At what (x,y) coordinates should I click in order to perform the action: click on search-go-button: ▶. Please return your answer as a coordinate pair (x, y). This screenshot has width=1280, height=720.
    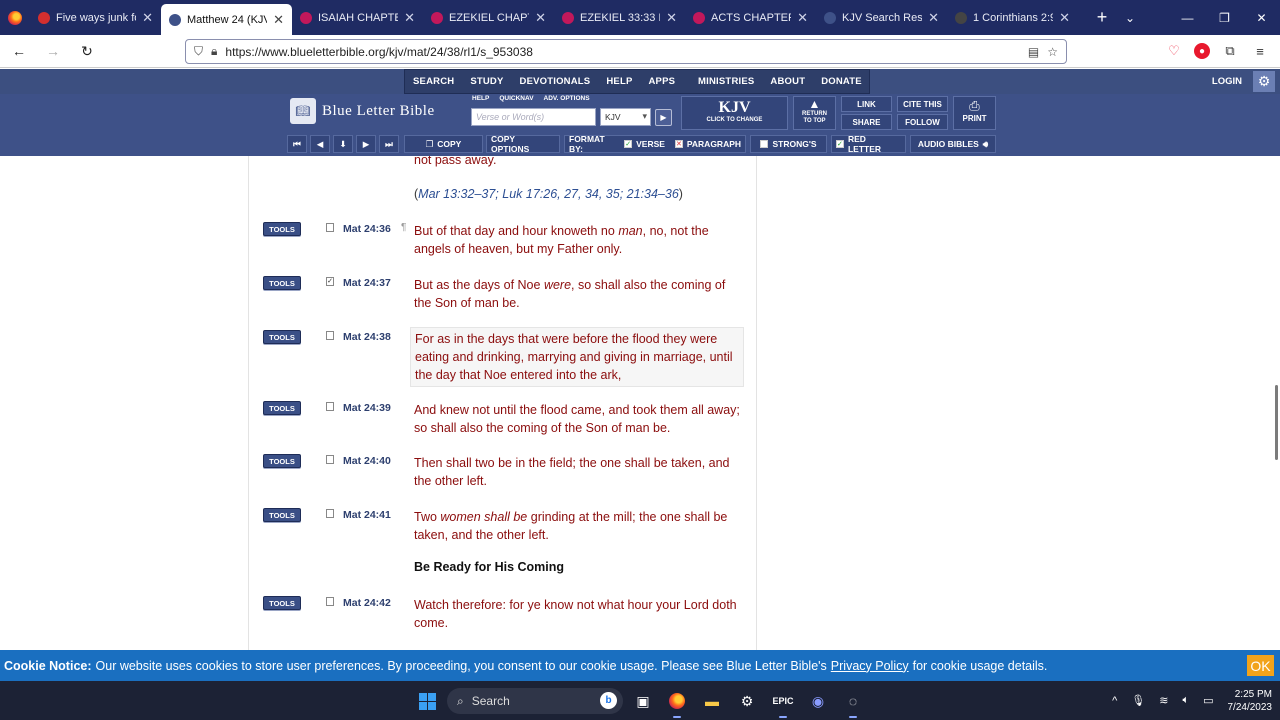
    Looking at the image, I should click on (663, 117).